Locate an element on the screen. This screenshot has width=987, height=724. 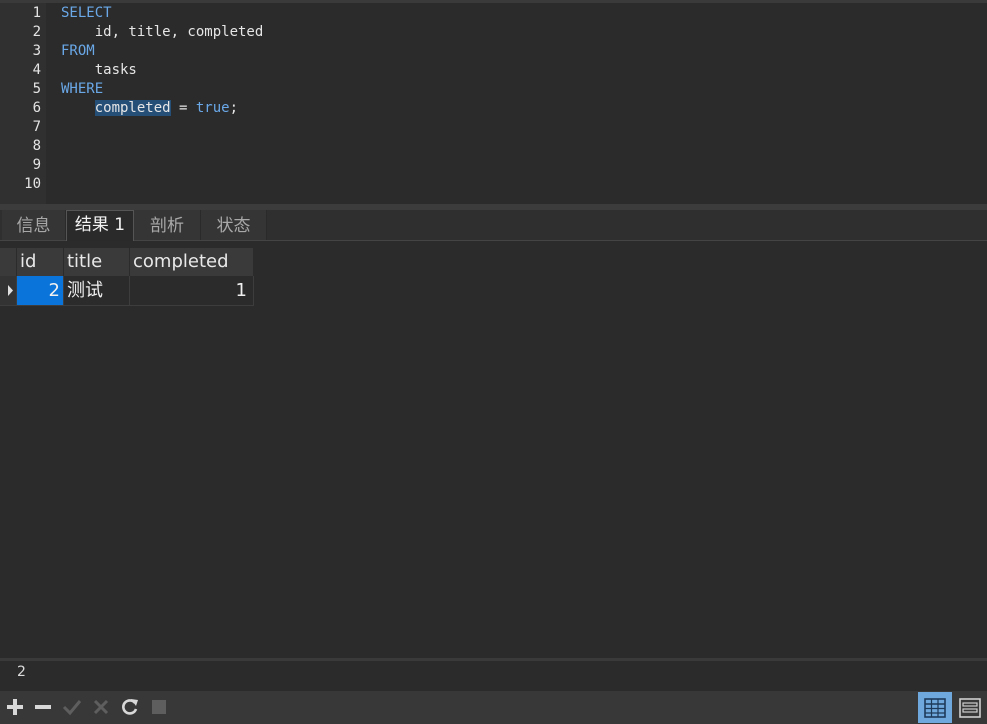
refresh-icon is located at coordinates (130, 707).